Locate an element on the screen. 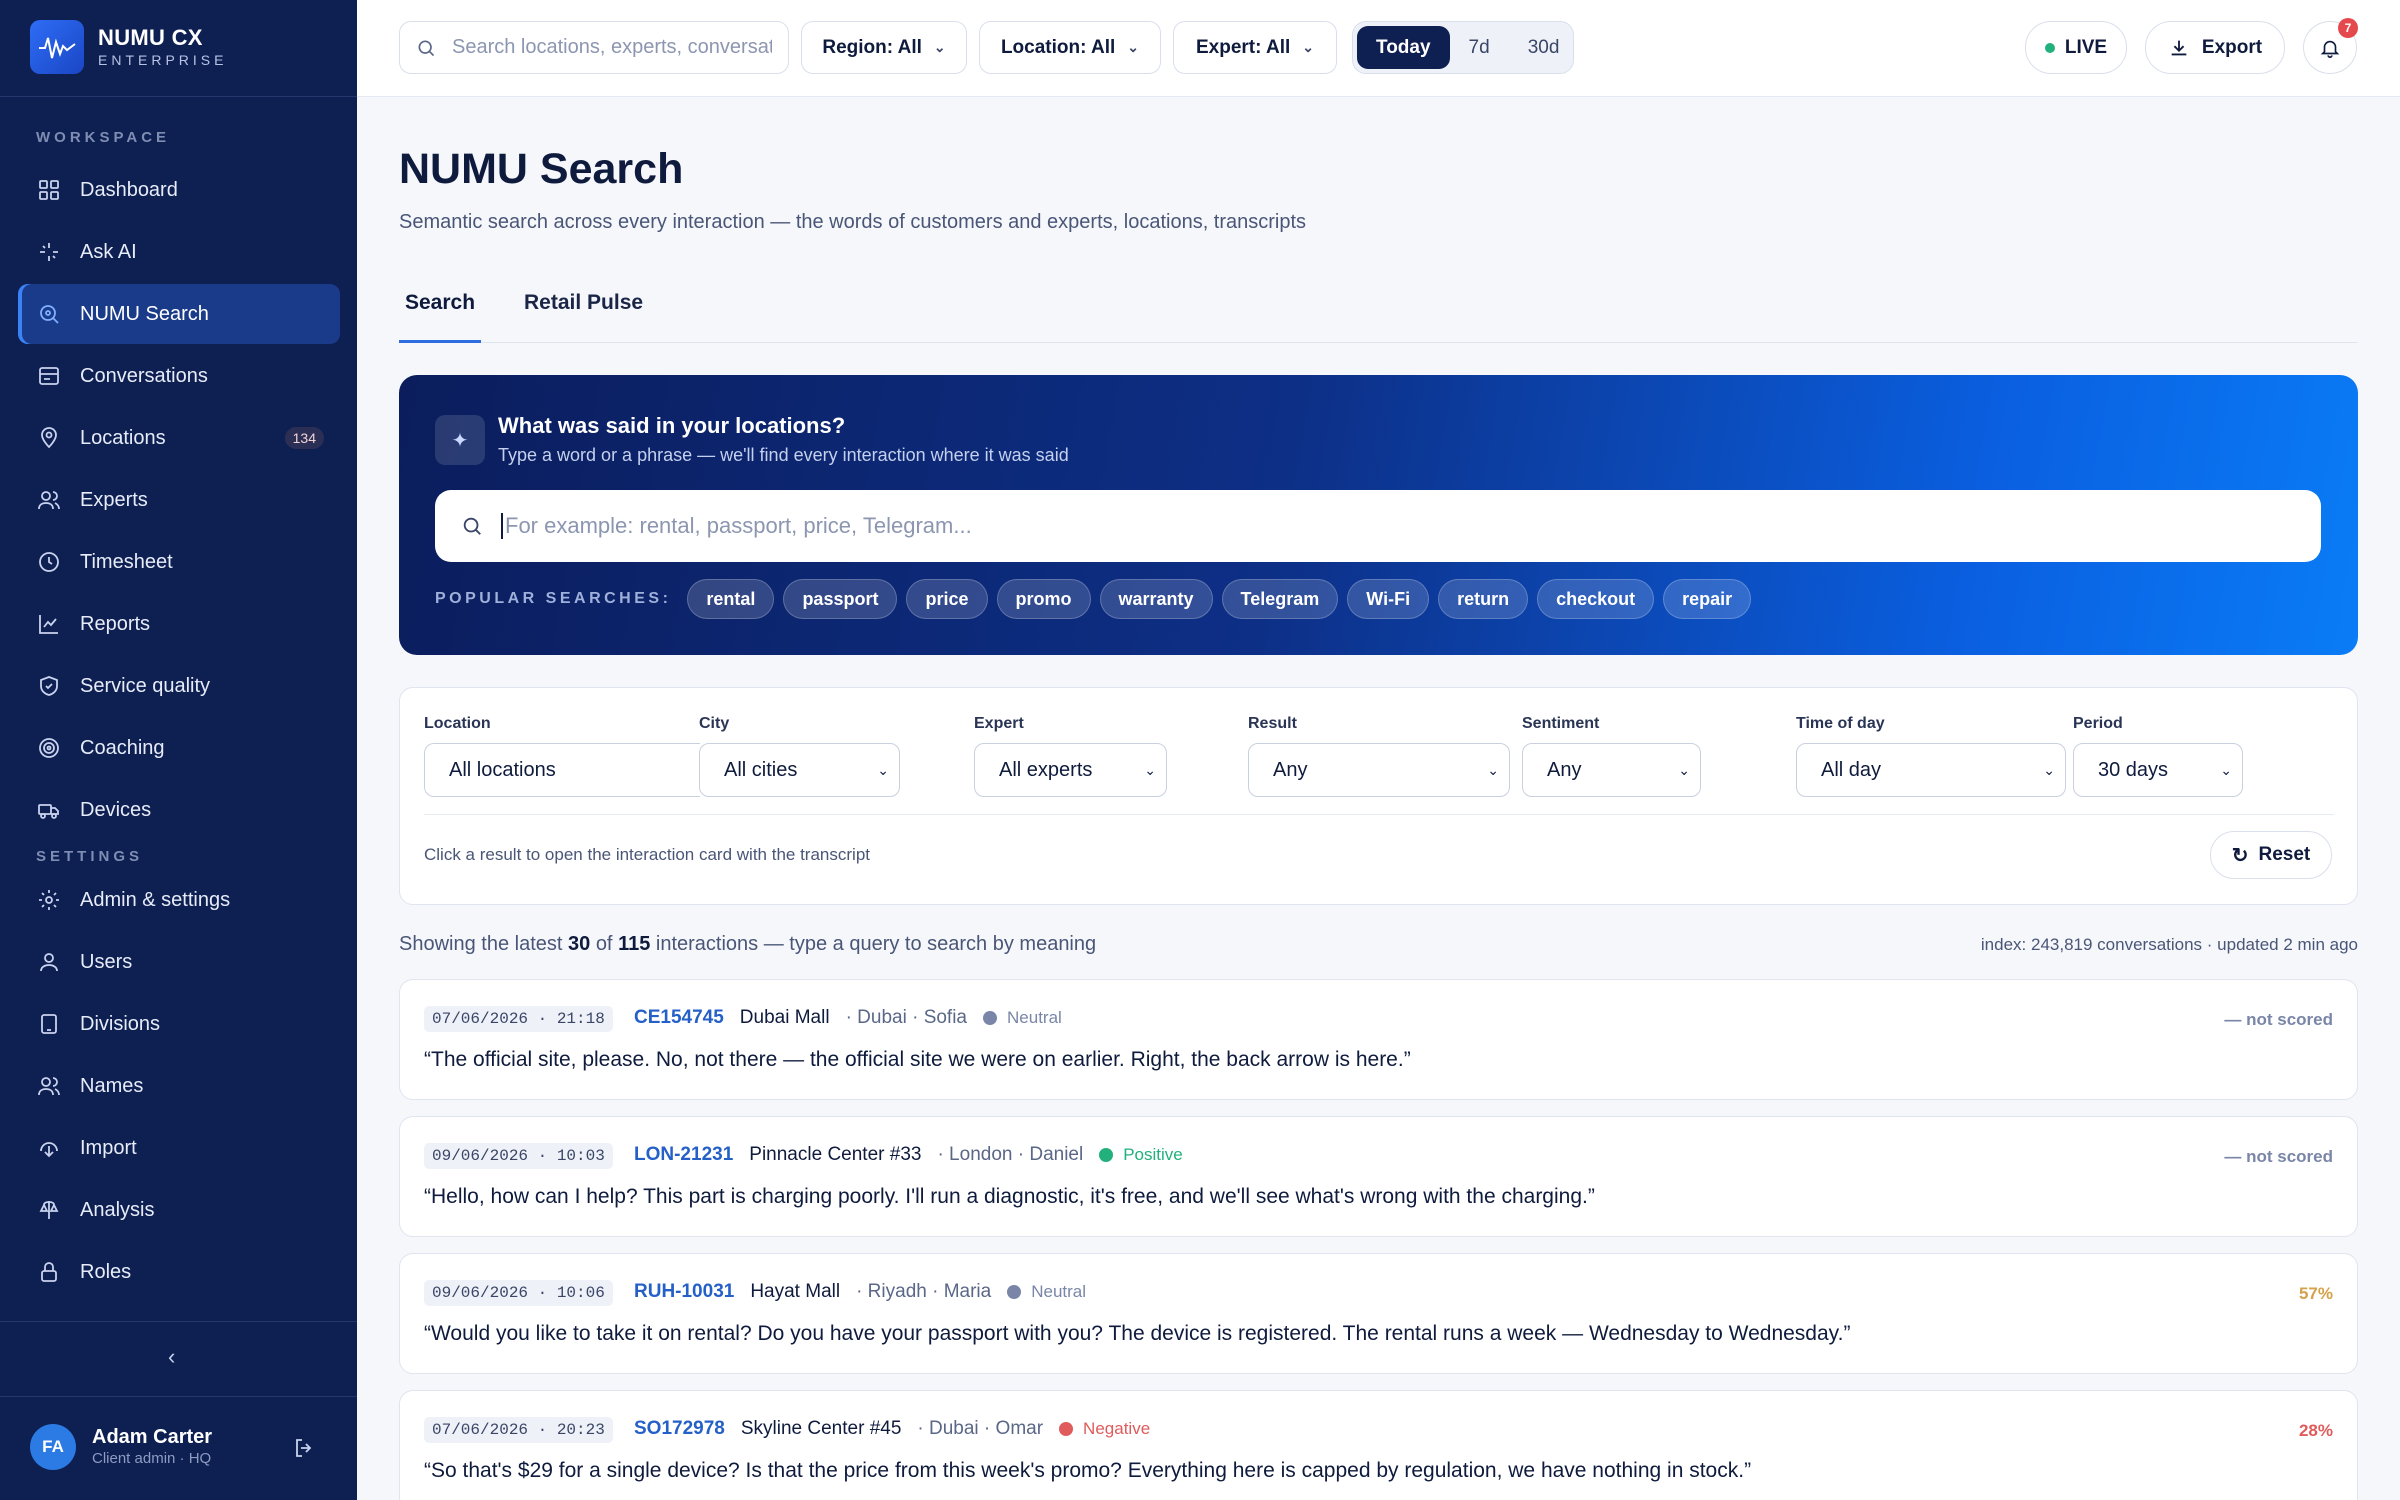  result-id-link: LON-21231 is located at coordinates (683, 1155).